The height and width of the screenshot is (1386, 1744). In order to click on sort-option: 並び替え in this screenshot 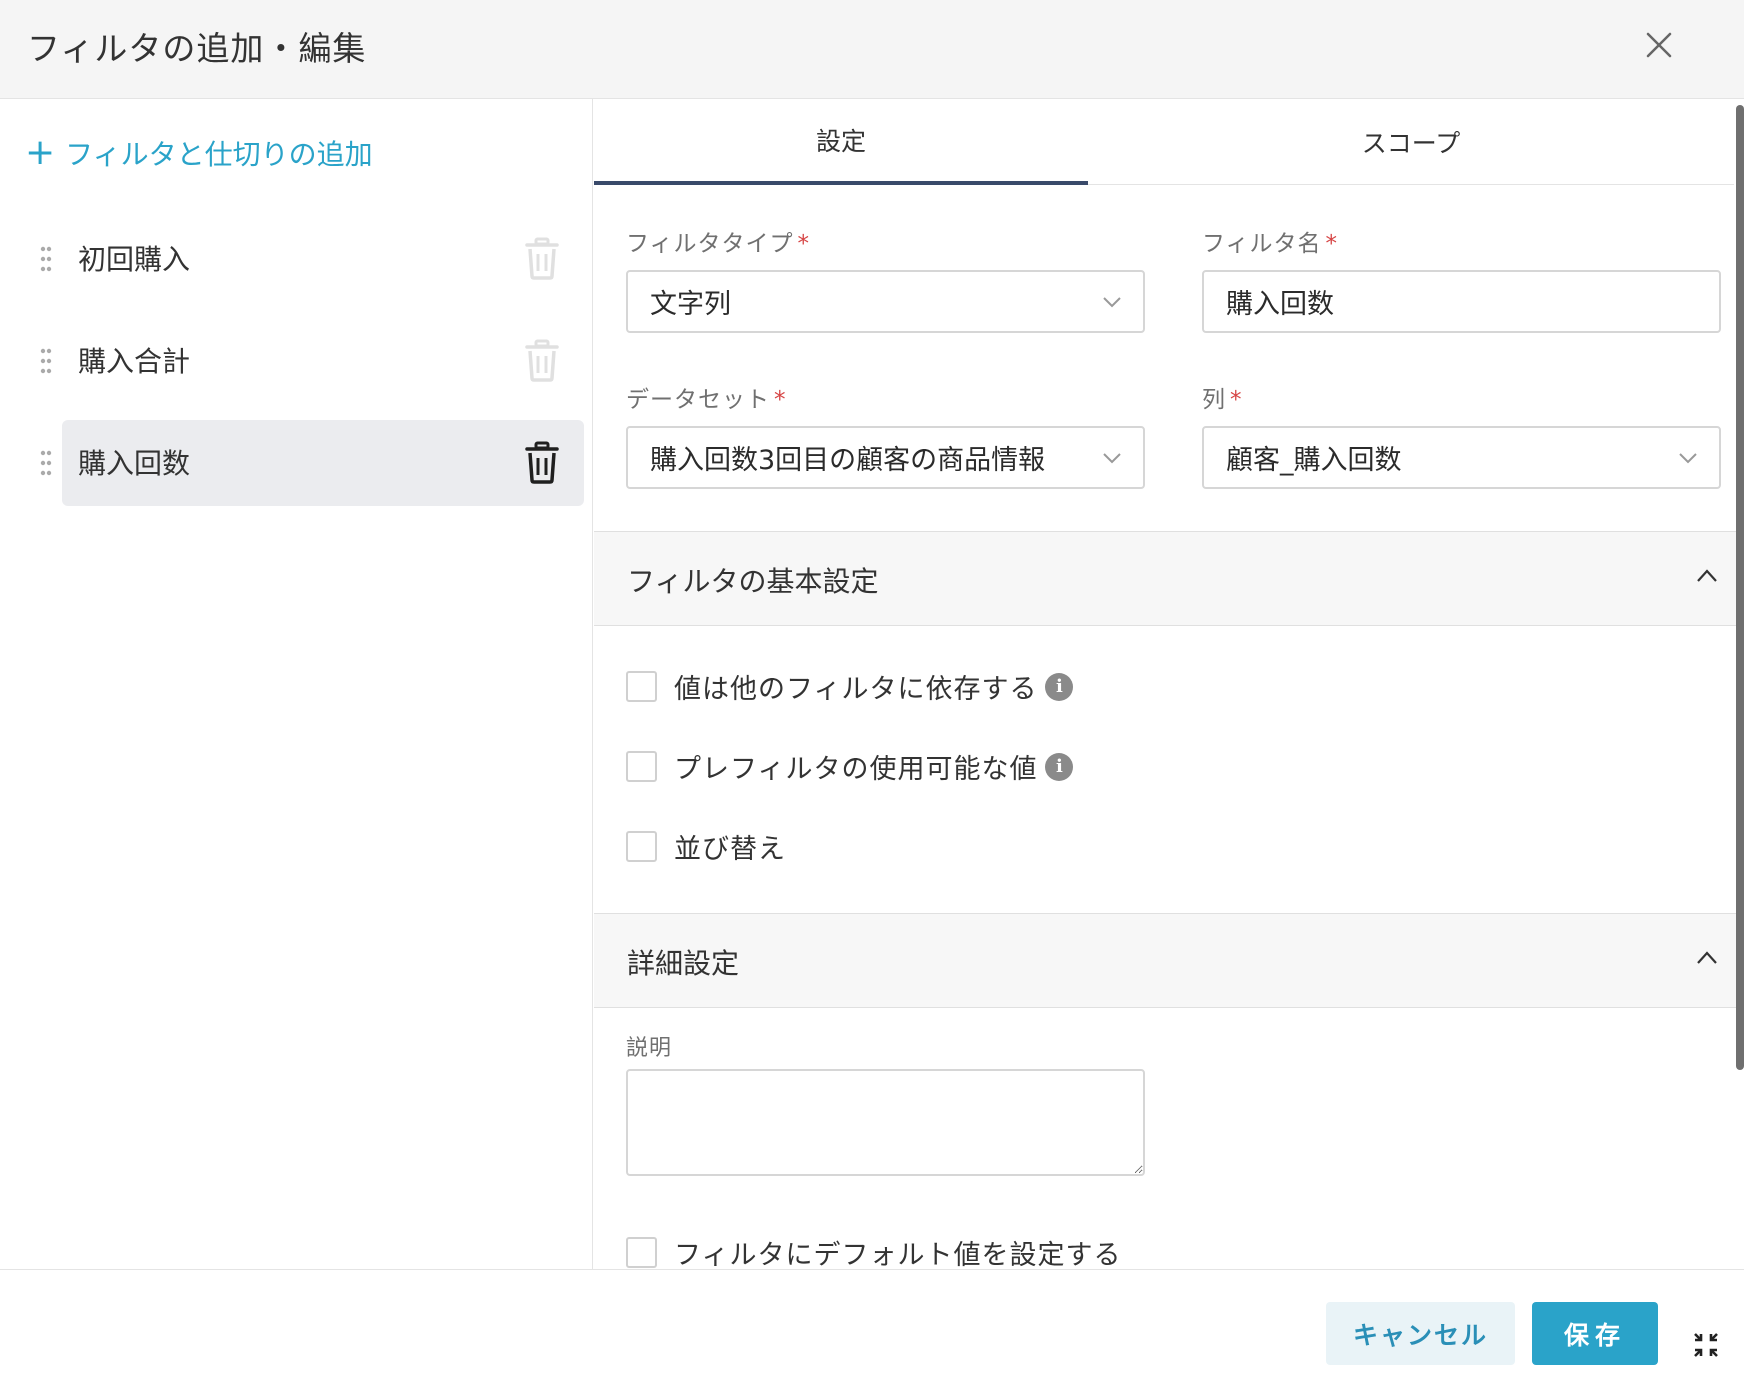, I will do `click(706, 846)`.